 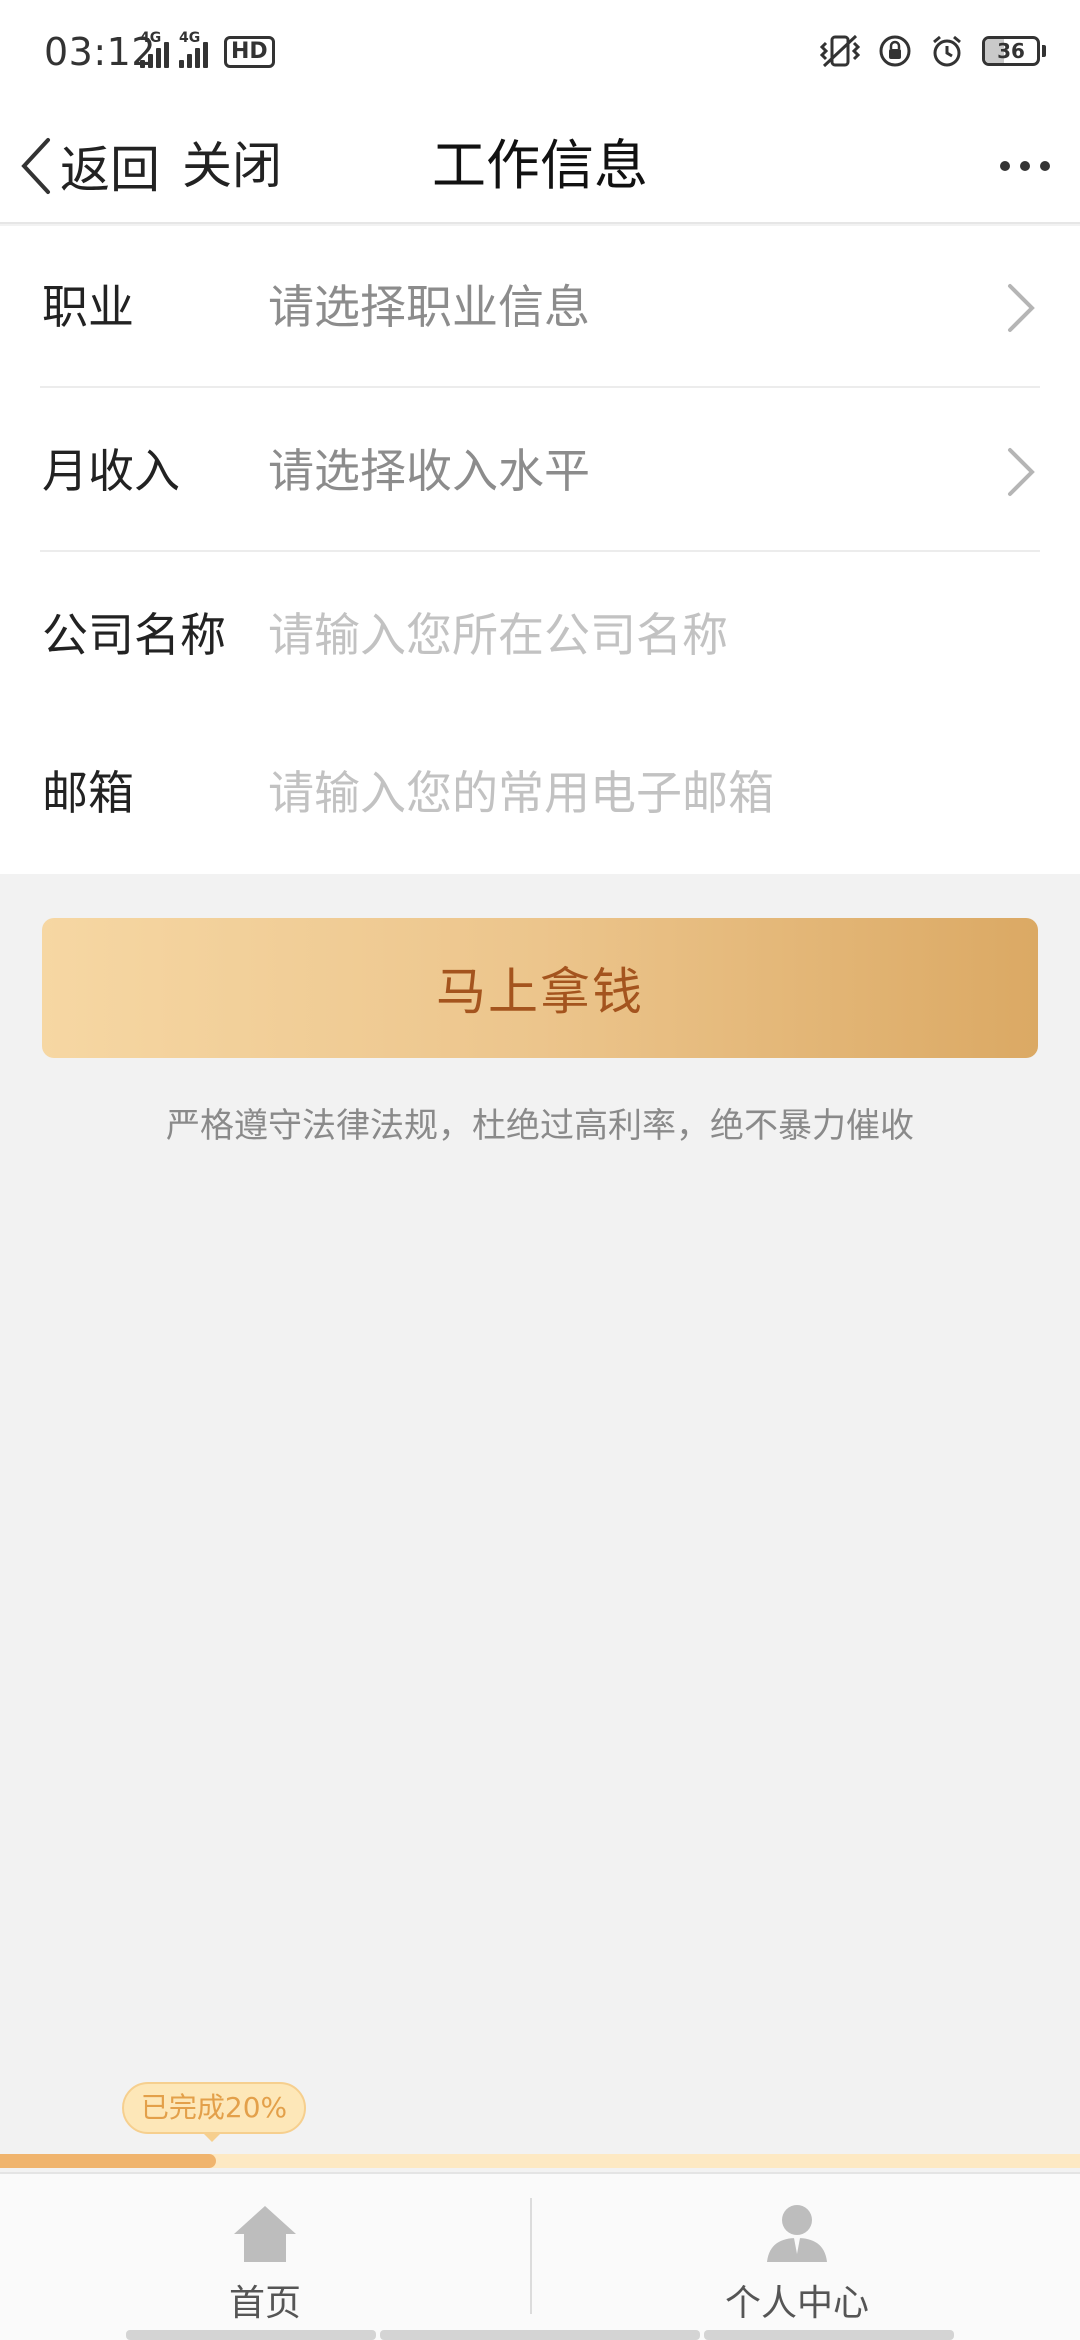 I want to click on battery-level: 36, so click(x=1011, y=51).